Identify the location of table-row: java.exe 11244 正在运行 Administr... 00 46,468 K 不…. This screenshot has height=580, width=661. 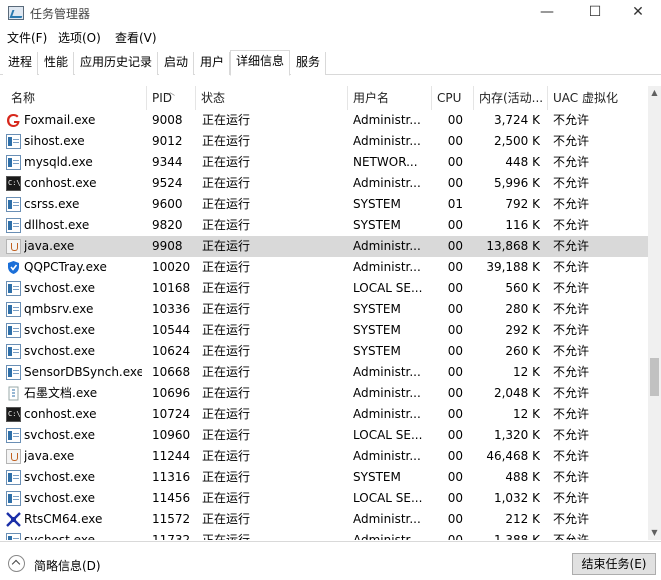
(324, 456).